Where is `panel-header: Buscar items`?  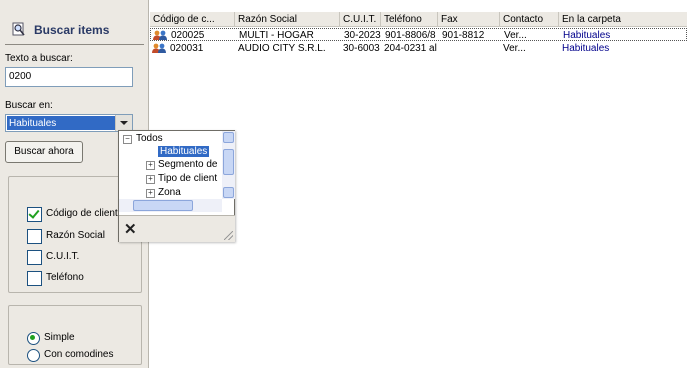 panel-header: Buscar items is located at coordinates (77, 30).